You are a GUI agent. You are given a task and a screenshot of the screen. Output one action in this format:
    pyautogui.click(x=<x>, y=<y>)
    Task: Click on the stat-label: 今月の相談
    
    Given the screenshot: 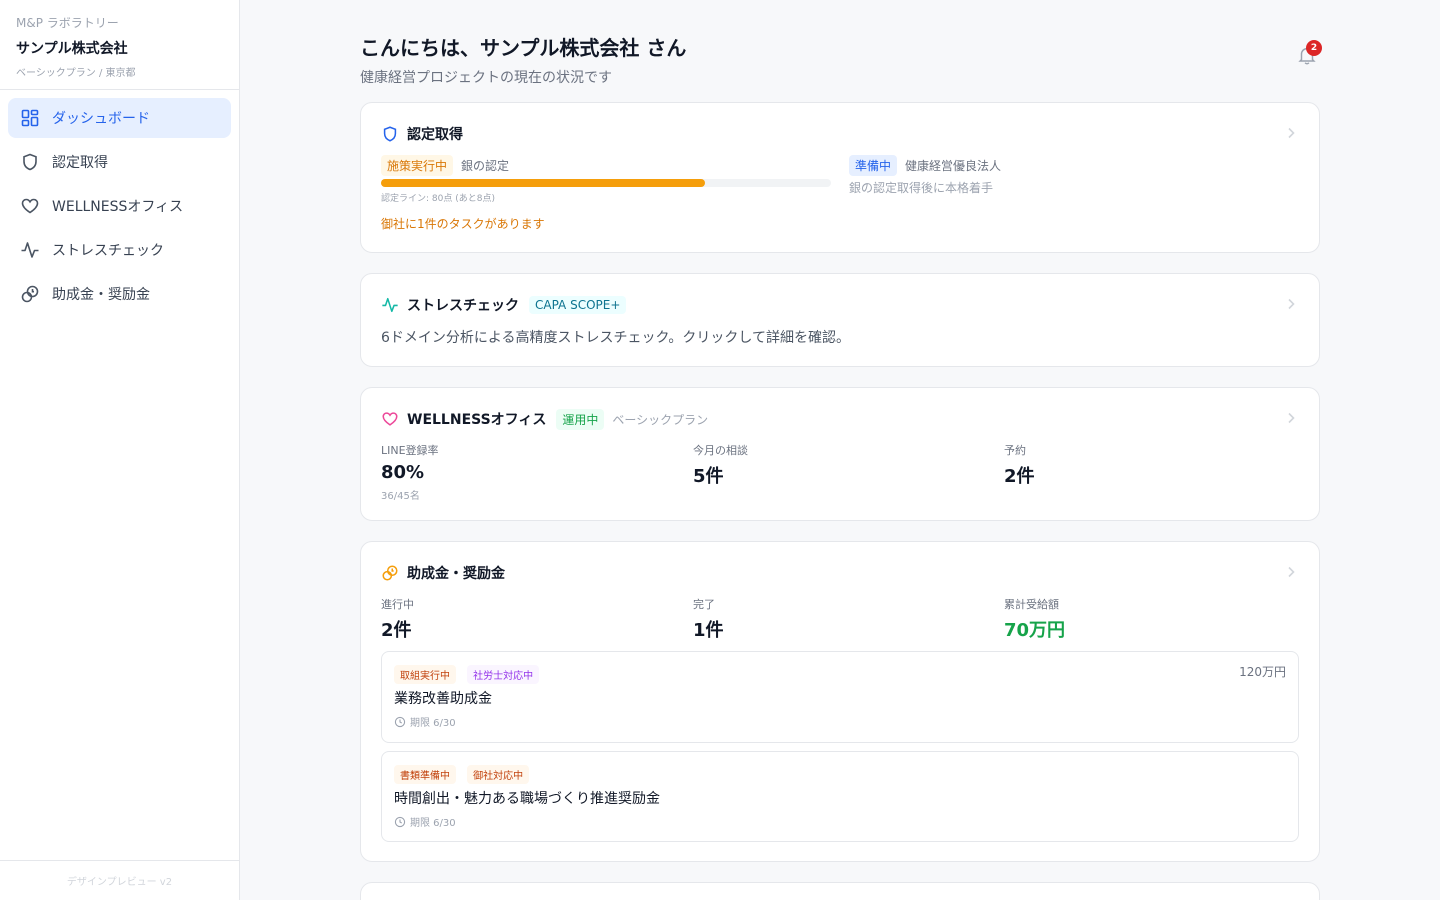 What is the action you would take?
    pyautogui.click(x=720, y=450)
    